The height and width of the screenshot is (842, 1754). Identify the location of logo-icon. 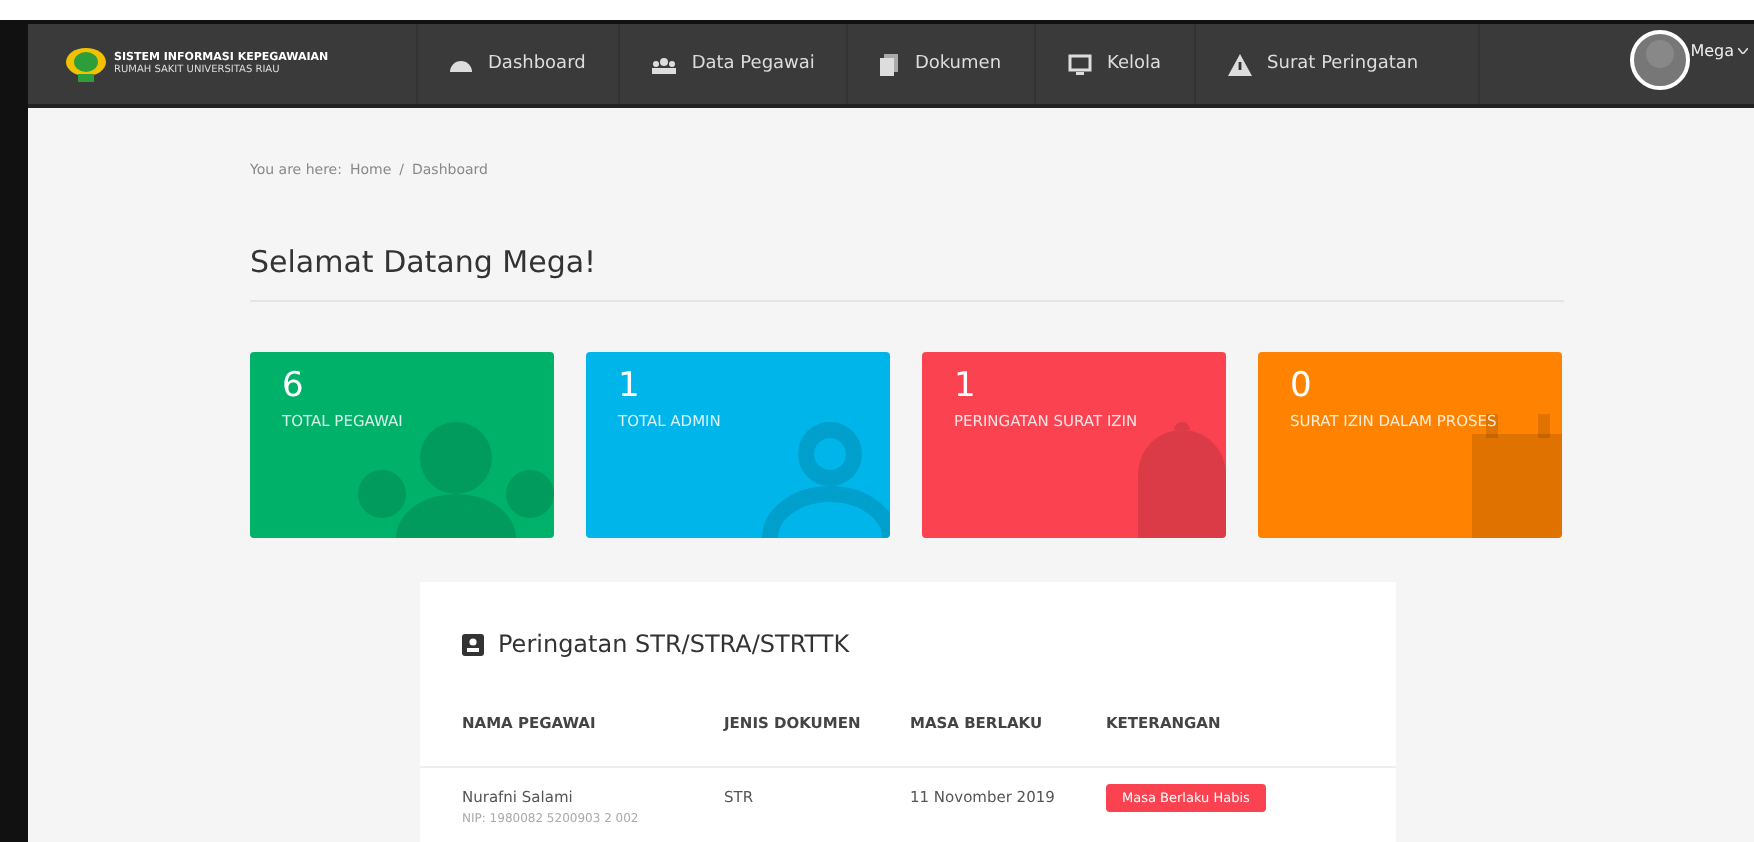
(86, 64).